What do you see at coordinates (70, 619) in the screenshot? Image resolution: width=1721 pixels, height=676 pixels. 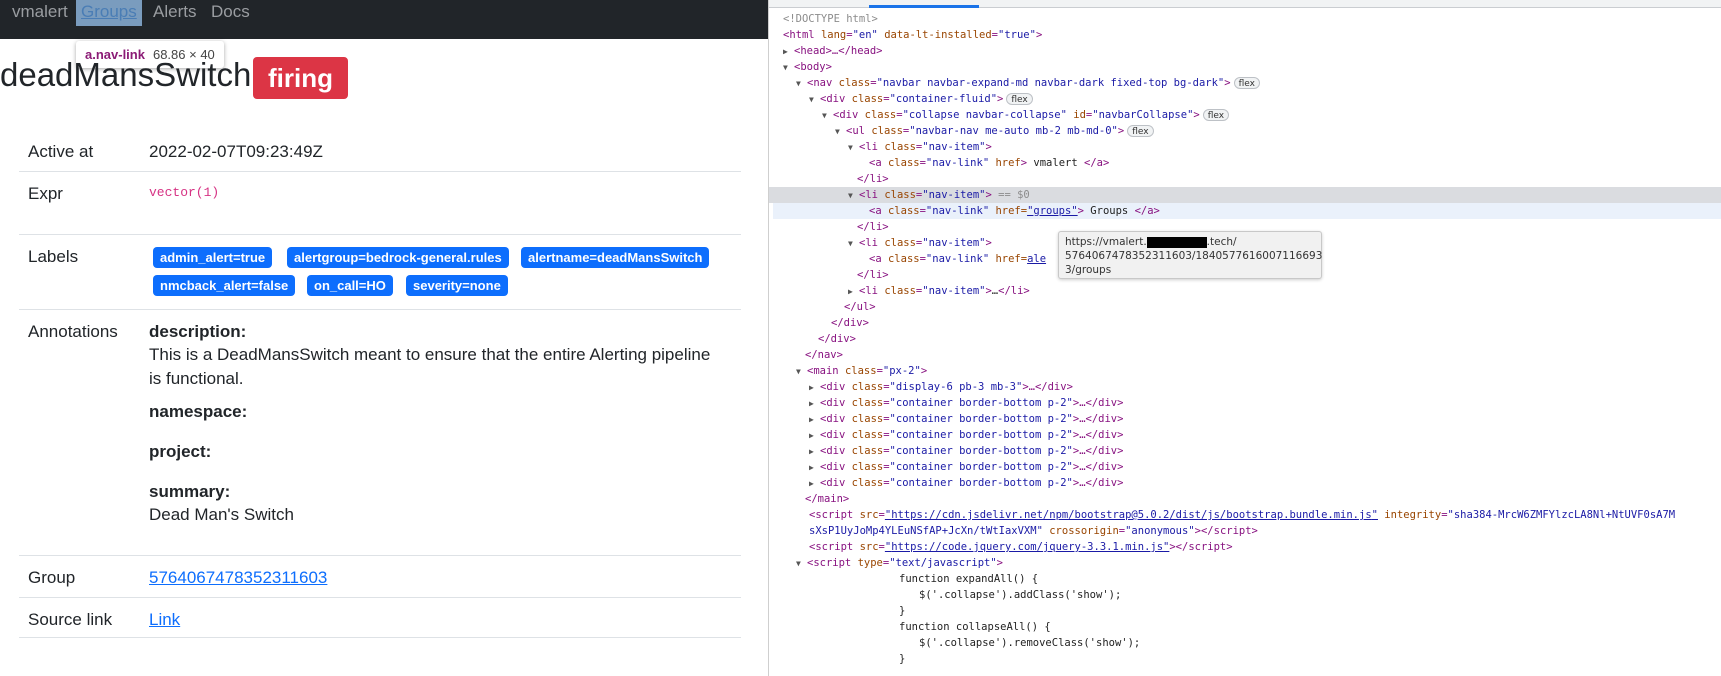 I see `row-label: Source link` at bounding box center [70, 619].